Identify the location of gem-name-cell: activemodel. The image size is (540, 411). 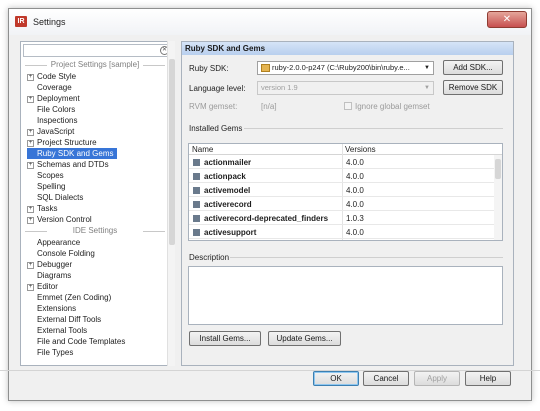
(221, 190).